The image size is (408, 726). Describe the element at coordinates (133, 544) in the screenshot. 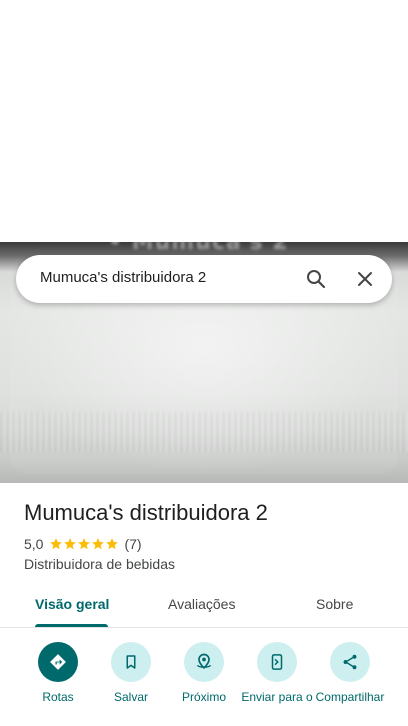

I see `review-count: (7)` at that location.